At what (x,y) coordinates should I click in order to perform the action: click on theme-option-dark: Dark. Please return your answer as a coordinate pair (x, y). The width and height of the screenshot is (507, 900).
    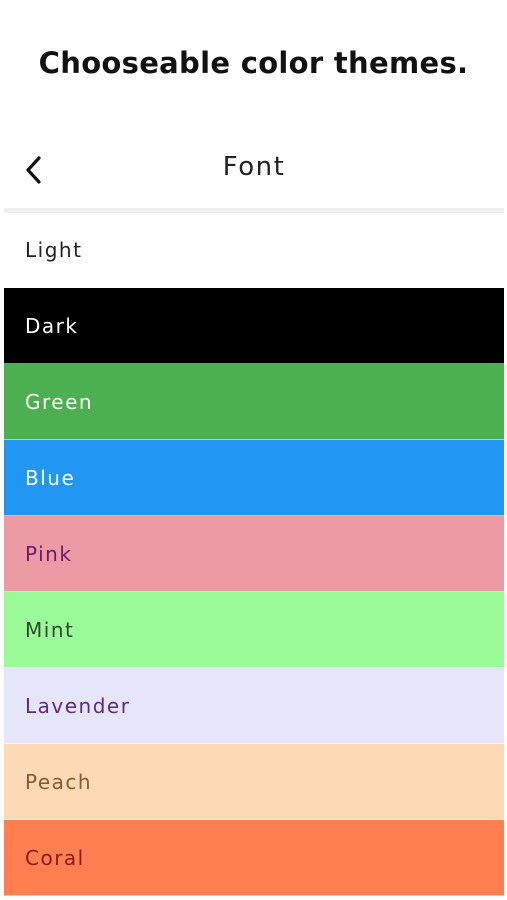
    Looking at the image, I should click on (254, 326).